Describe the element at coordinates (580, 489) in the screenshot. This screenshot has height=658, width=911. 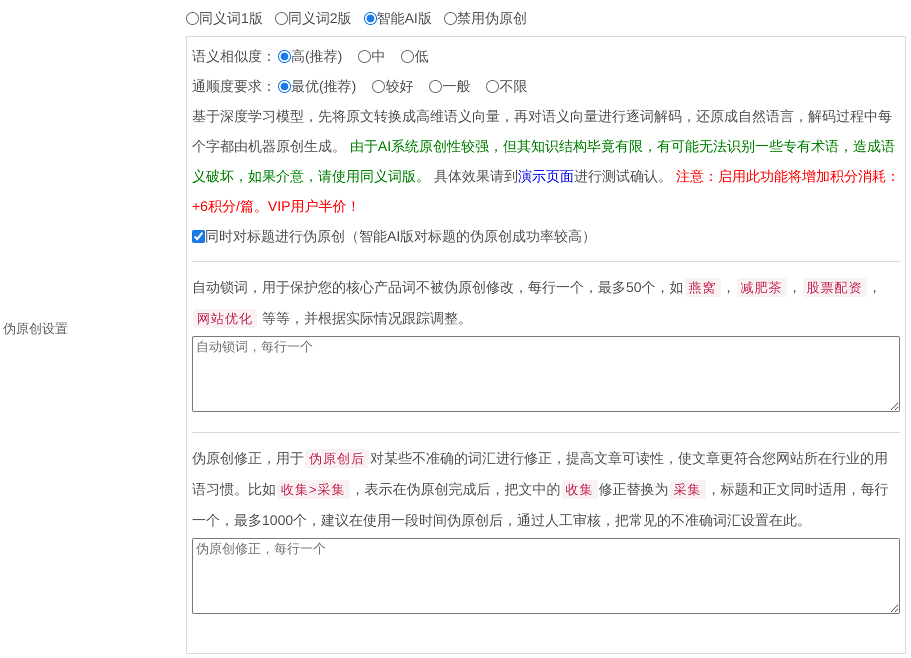
I see `keyword-tag: 收集` at that location.